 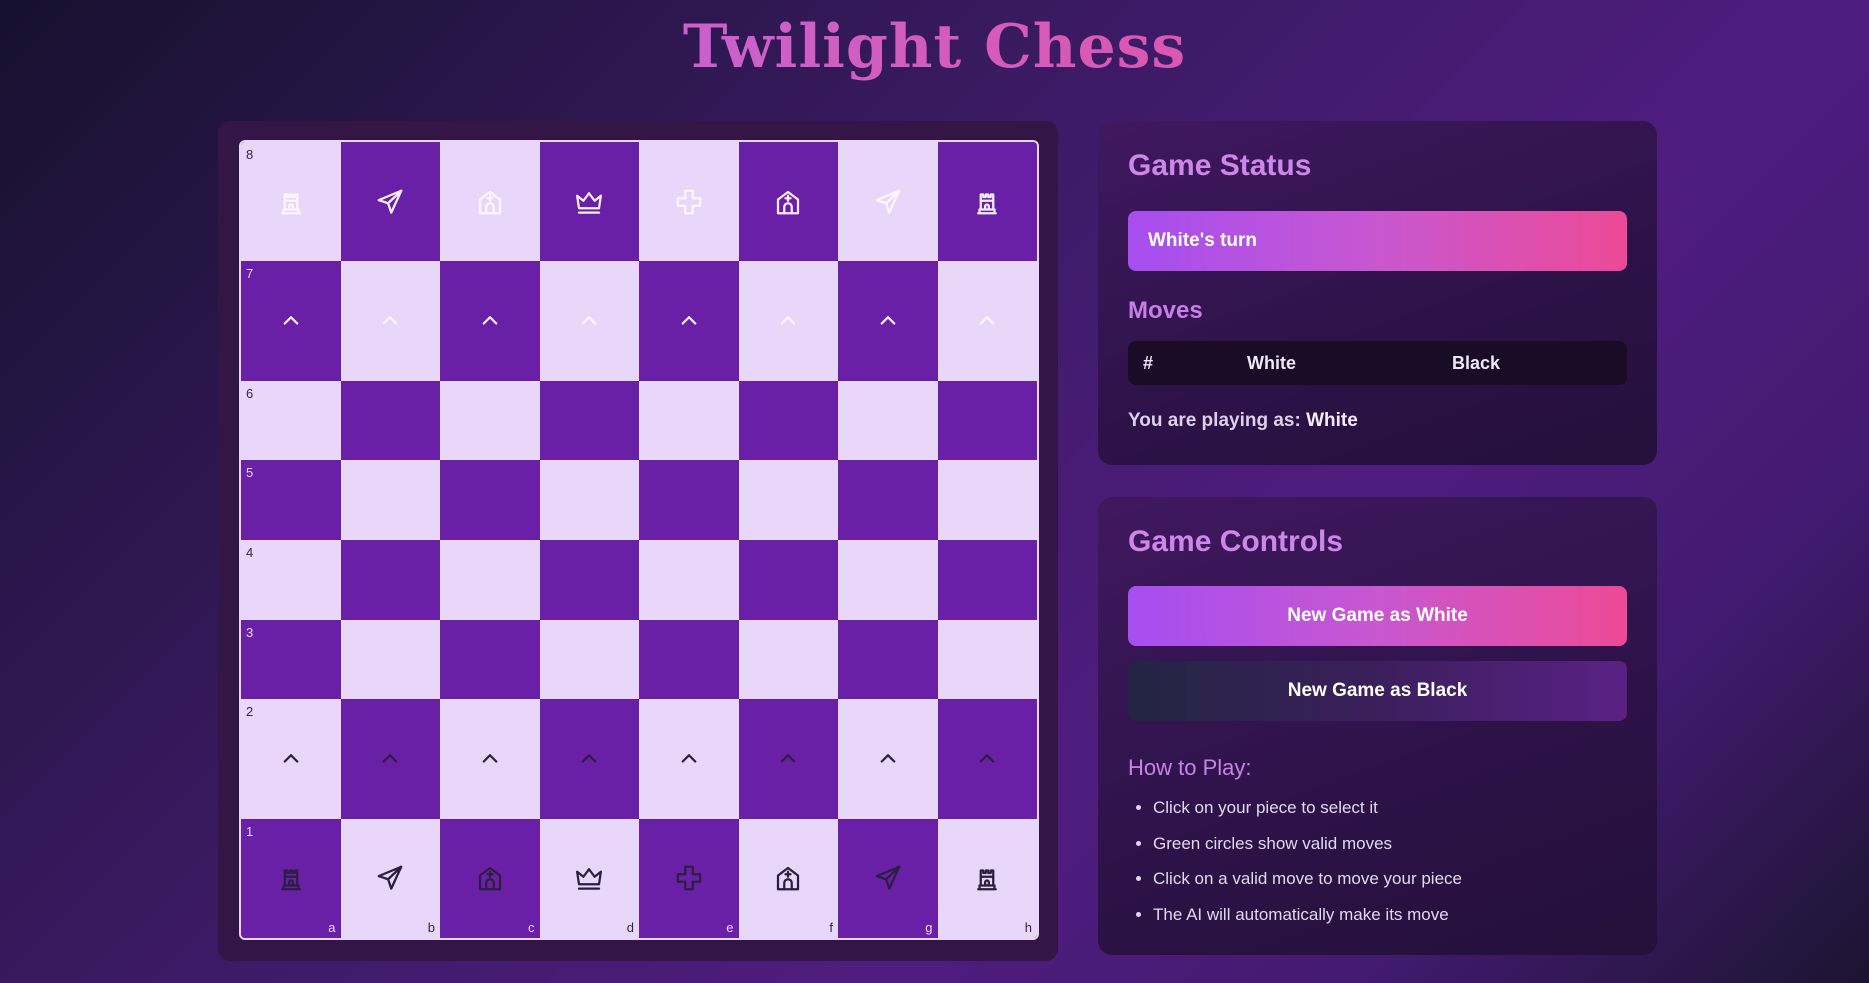 I want to click on square-g6, so click(x=888, y=420).